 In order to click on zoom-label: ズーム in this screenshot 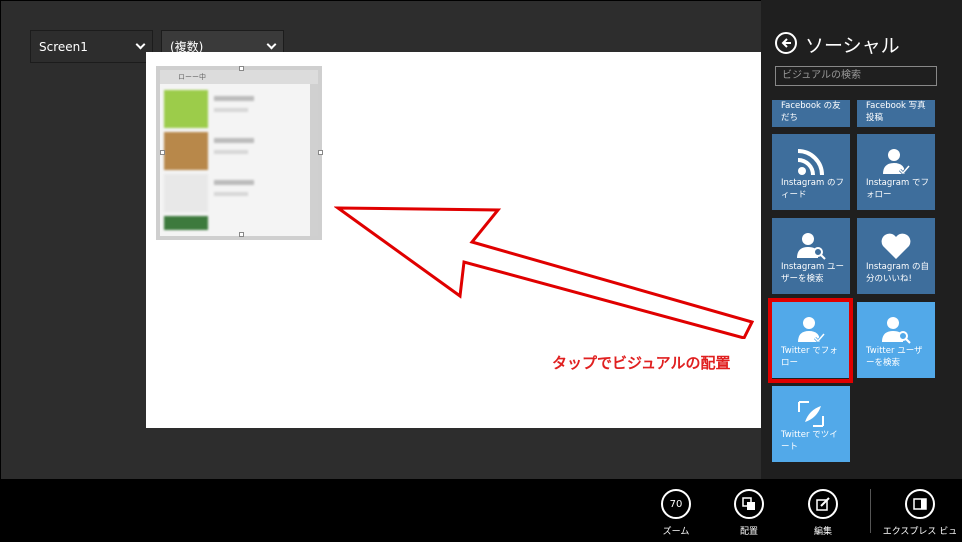, I will do `click(676, 532)`.